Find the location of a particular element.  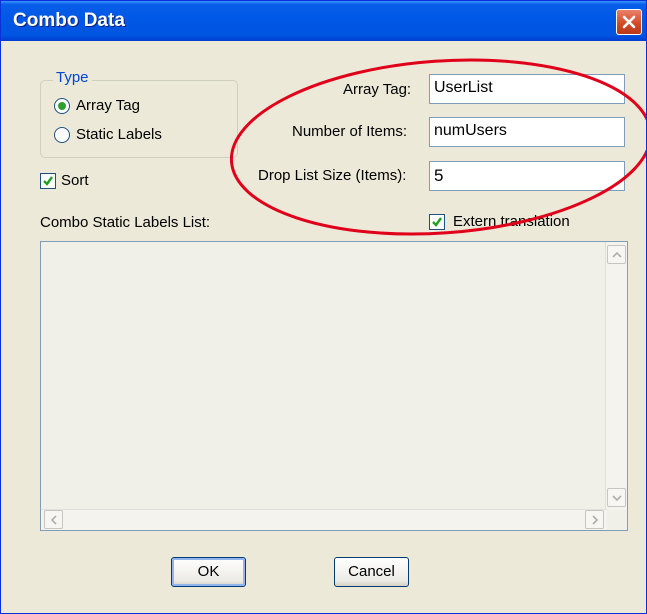

chevron-up-icon is located at coordinates (617, 254).